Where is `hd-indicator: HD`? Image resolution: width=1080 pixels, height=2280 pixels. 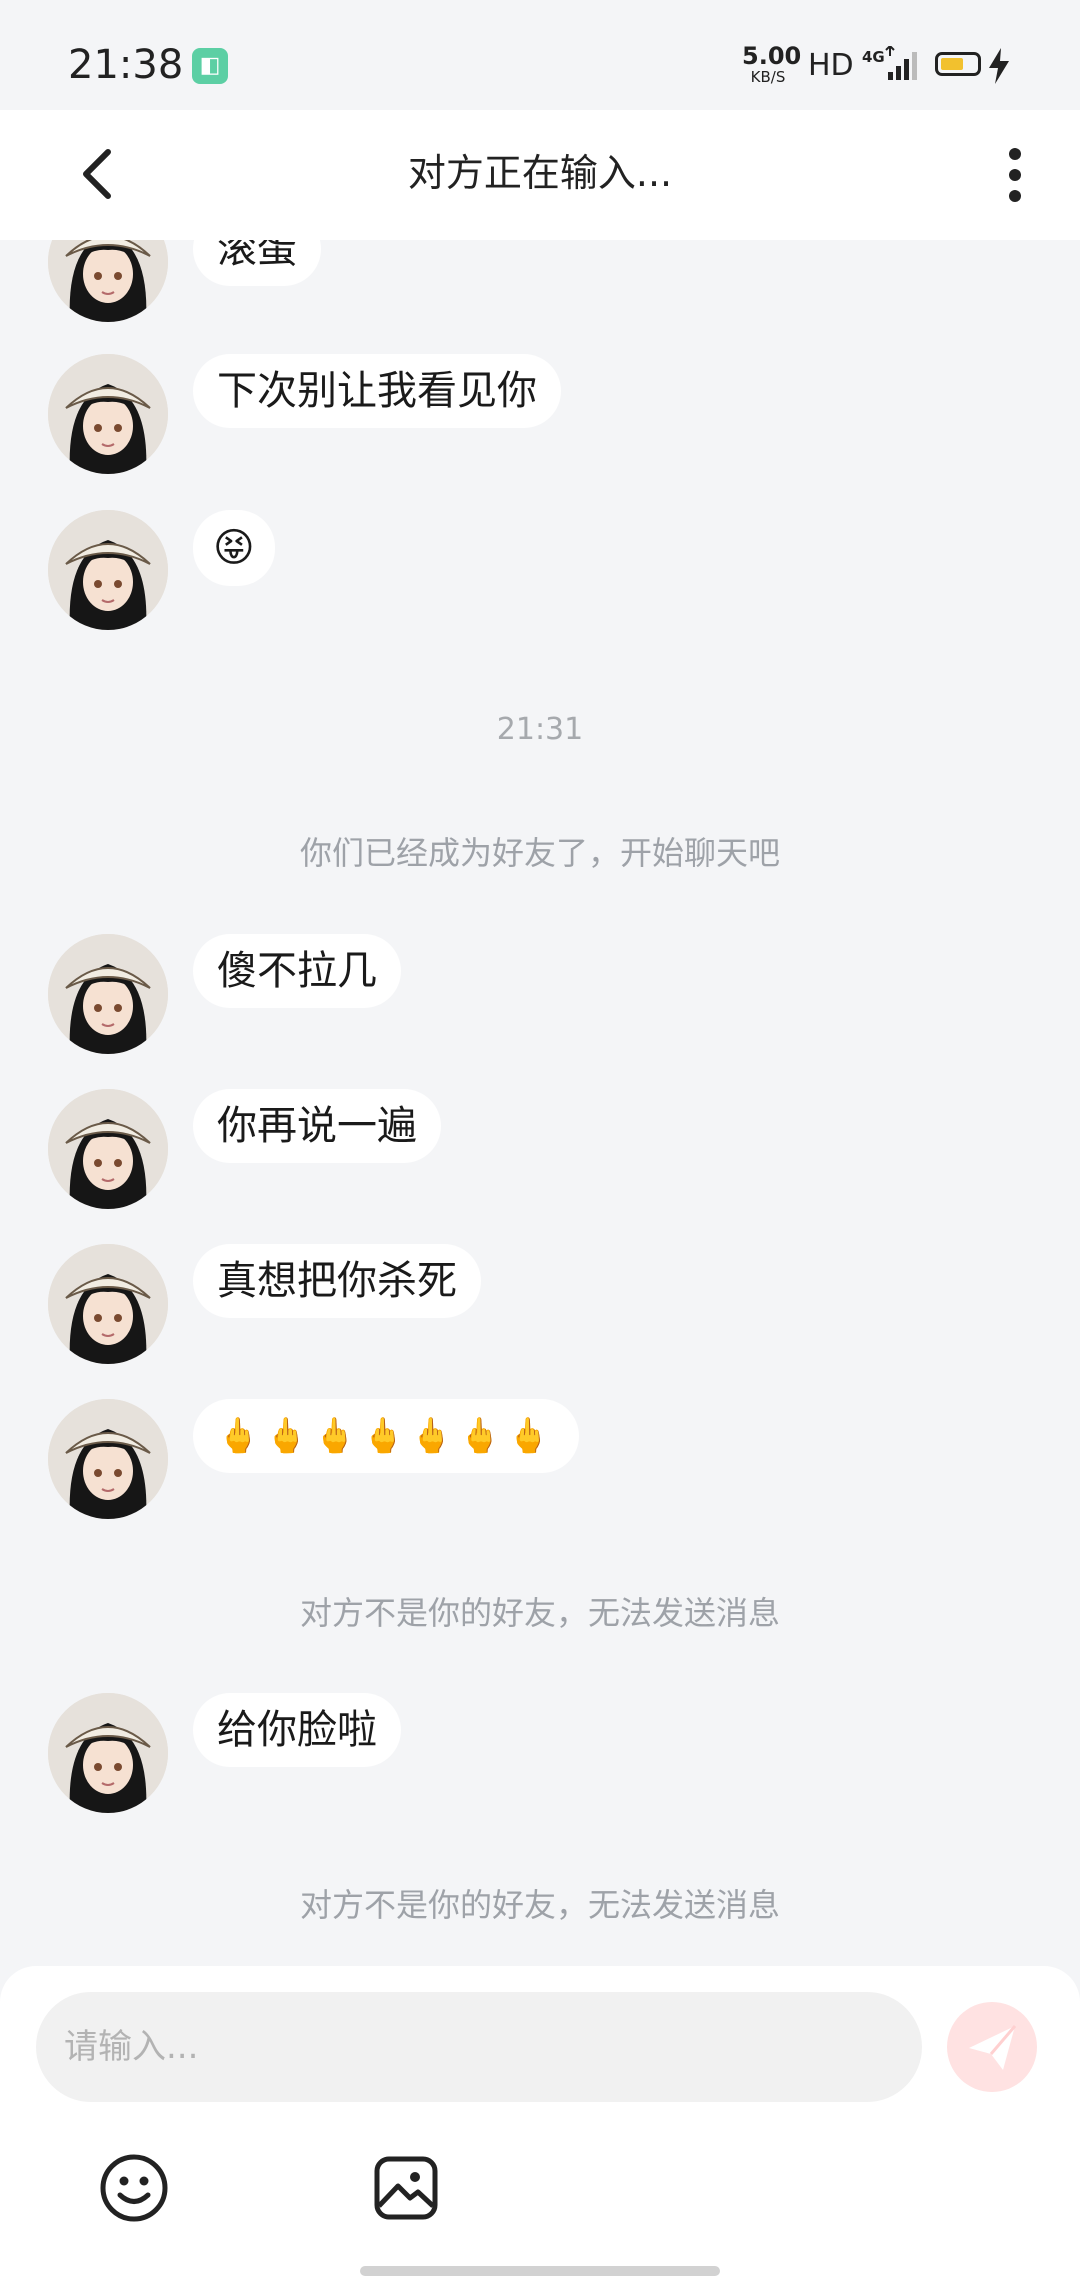
hd-indicator: HD is located at coordinates (831, 65).